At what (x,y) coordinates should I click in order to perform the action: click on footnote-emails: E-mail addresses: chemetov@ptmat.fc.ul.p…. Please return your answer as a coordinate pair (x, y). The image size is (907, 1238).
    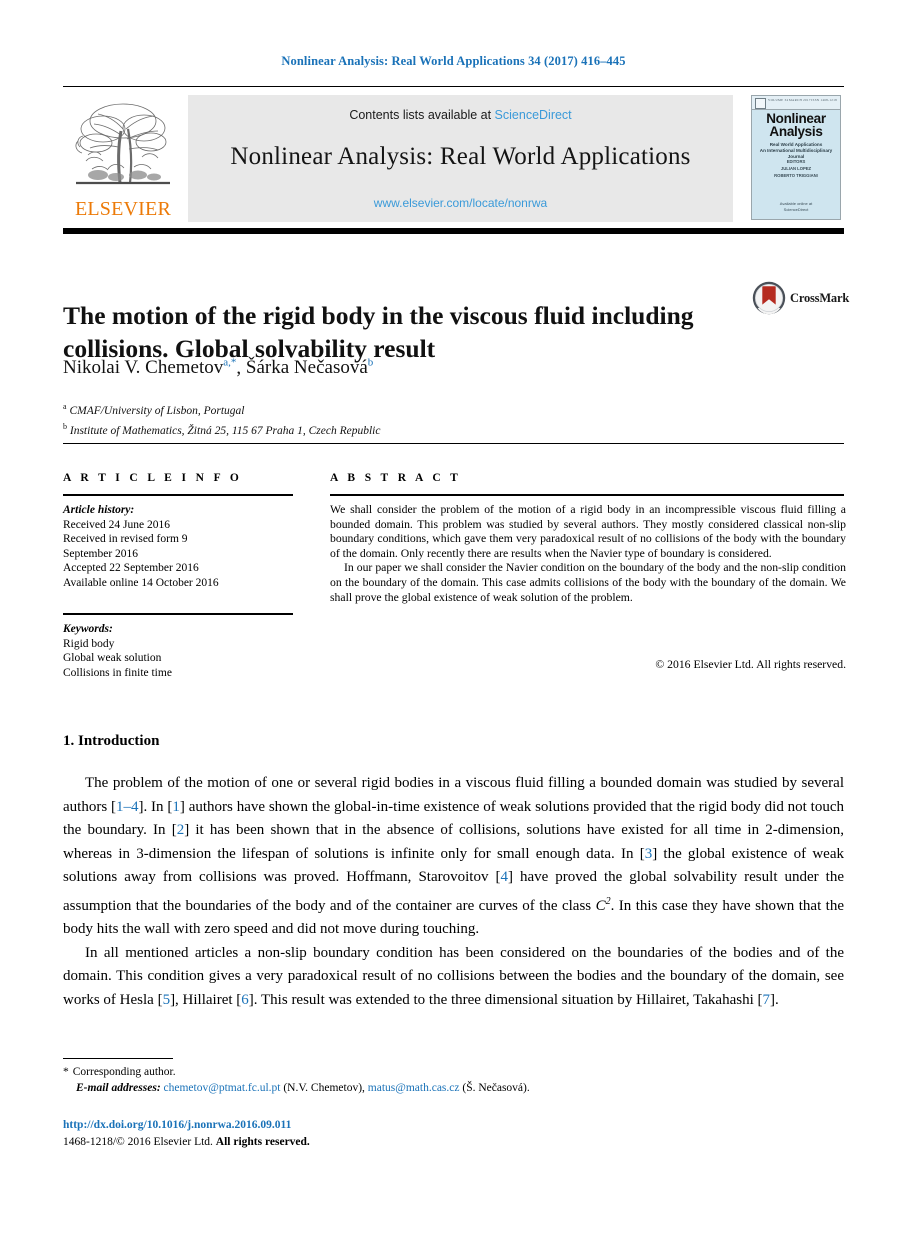
    Looking at the image, I should click on (413, 1088).